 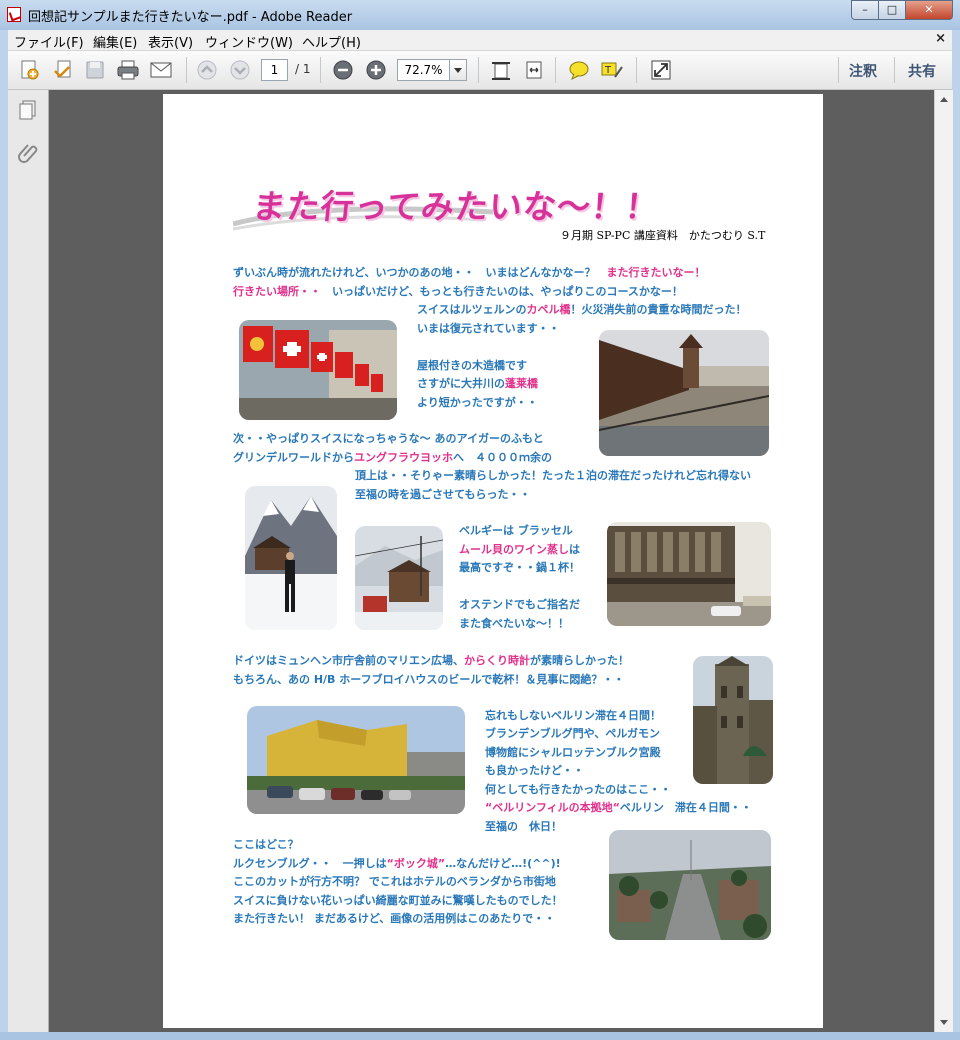 What do you see at coordinates (28, 110) in the screenshot?
I see `pages-panel-icon` at bounding box center [28, 110].